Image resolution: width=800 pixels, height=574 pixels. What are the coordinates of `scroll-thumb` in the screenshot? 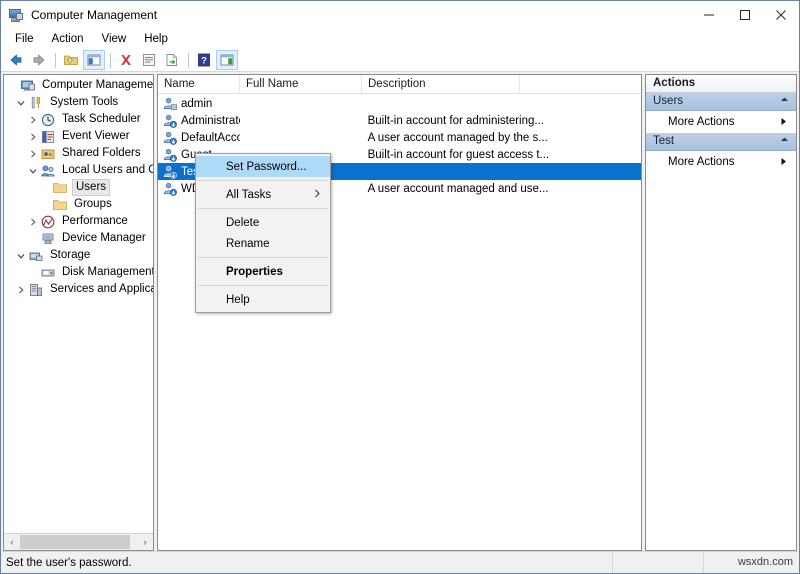 It's located at (75, 542).